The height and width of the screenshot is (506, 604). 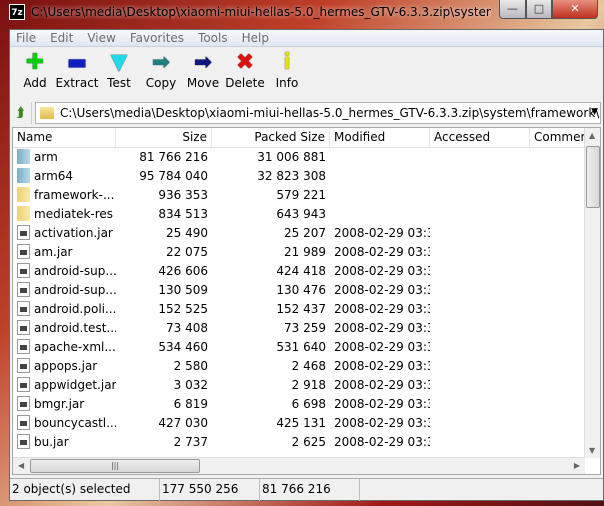 I want to click on menu-view: View, so click(x=102, y=38).